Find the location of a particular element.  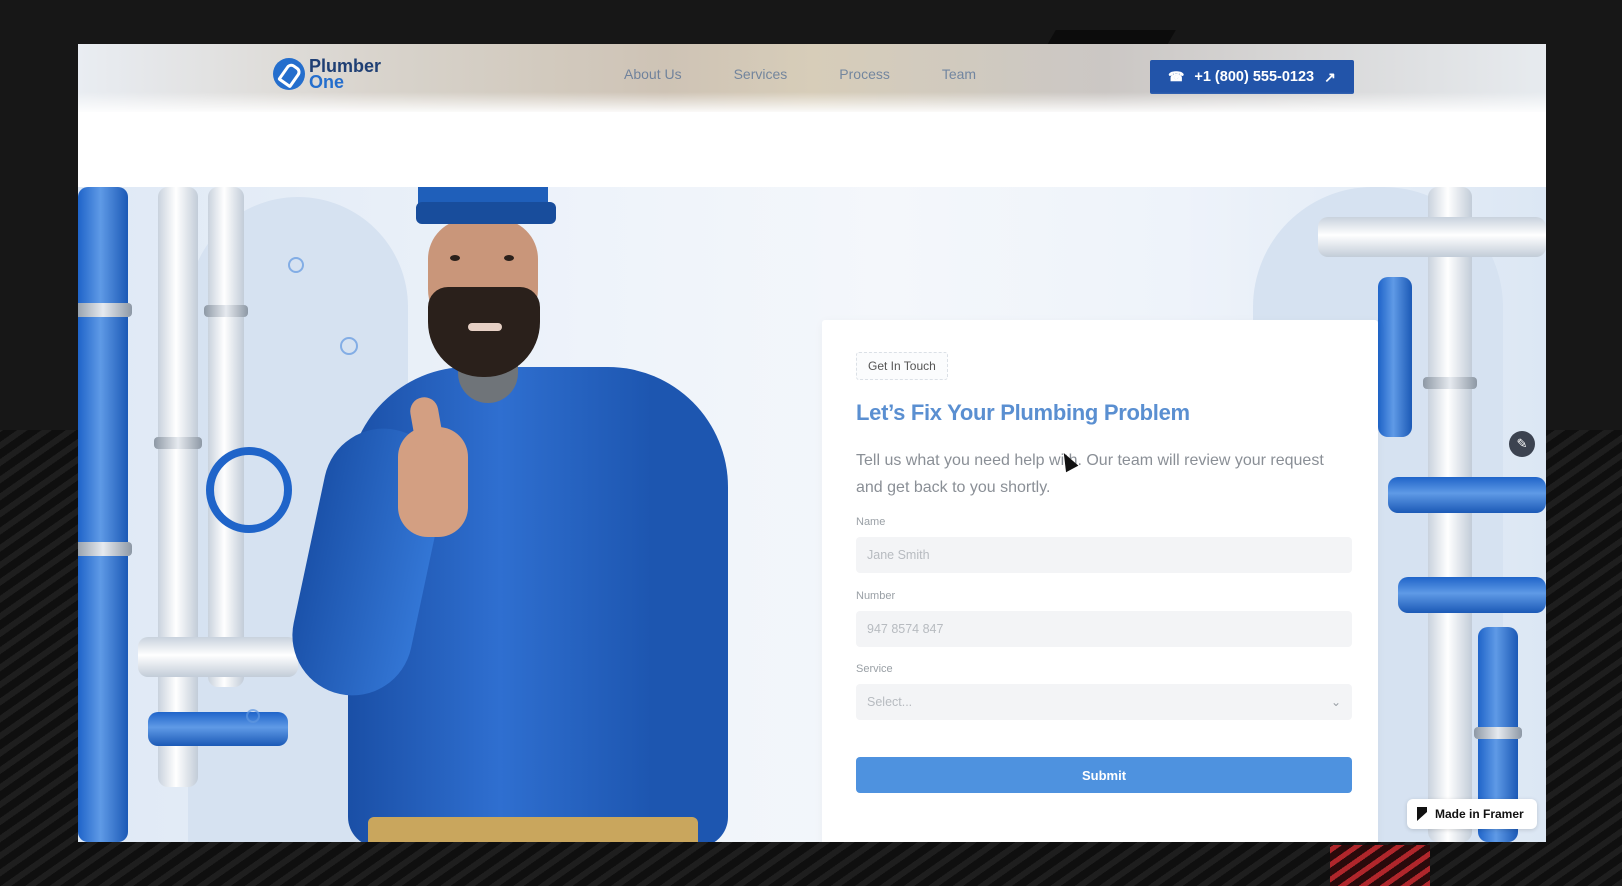

name-input is located at coordinates (1104, 555).